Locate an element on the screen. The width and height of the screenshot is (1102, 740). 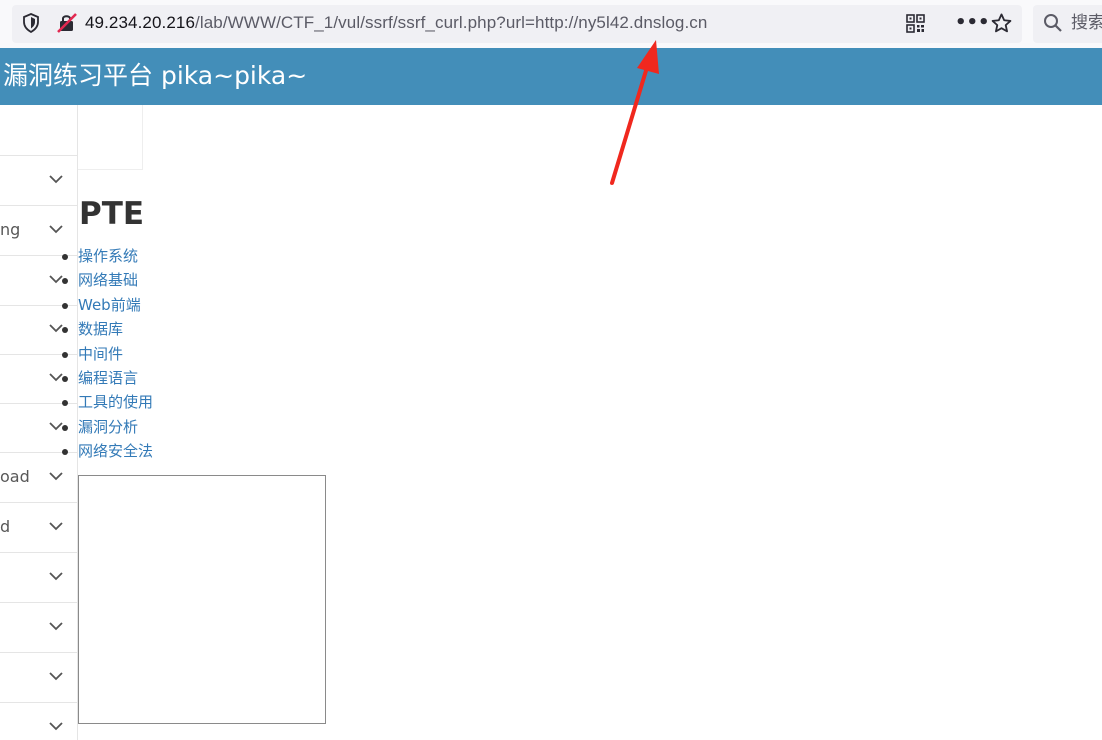
topic-link: 操作系统 is located at coordinates (108, 256).